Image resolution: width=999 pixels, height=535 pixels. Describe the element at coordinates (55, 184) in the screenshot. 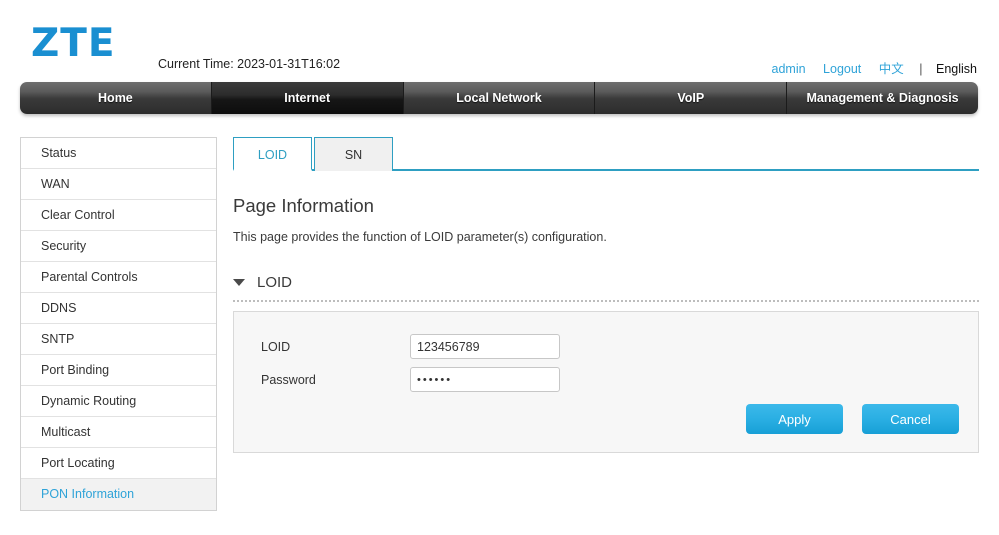

I see `sidebar-item-wan-label: WAN` at that location.